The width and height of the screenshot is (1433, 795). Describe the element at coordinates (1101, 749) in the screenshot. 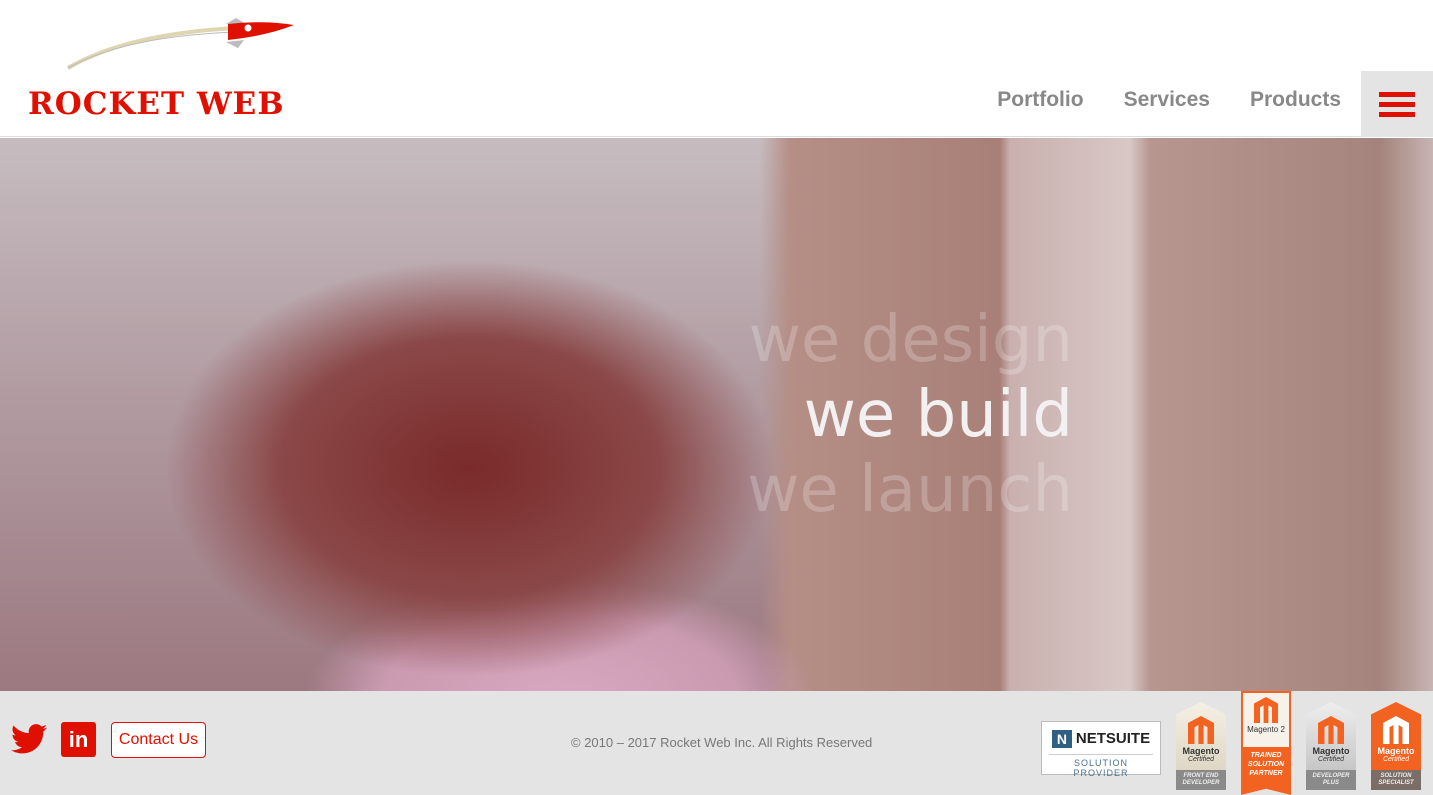

I see `netsuite-badge: N NETSUITE SOLUTION PROVIDER` at that location.